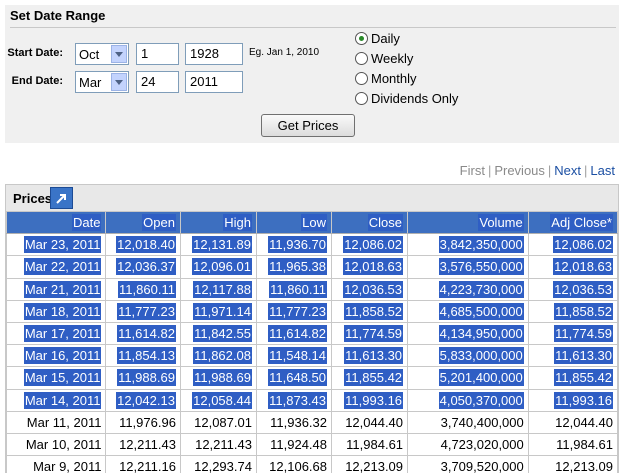 The width and height of the screenshot is (625, 473). What do you see at coordinates (61, 198) in the screenshot?
I see `popout-arrow-icon` at bounding box center [61, 198].